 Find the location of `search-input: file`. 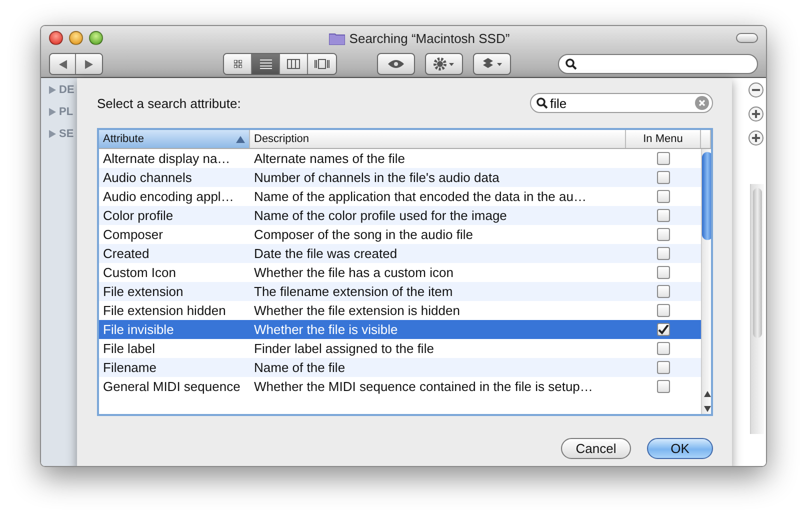

search-input: file is located at coordinates (621, 103).